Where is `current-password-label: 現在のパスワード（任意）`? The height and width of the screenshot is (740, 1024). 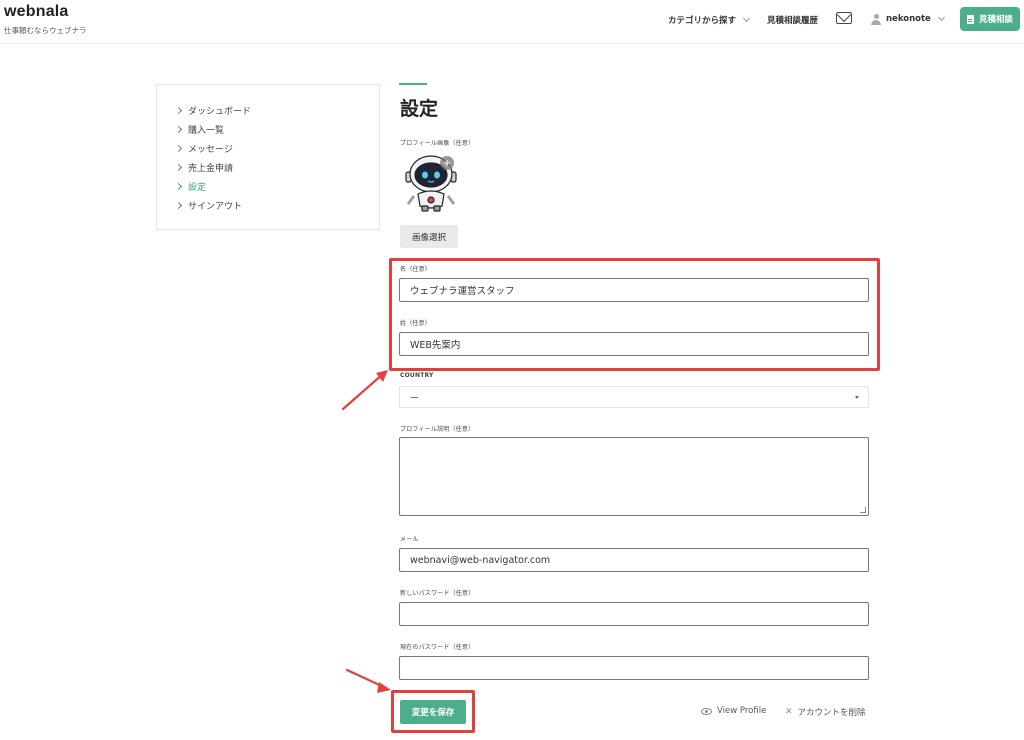
current-password-label: 現在のパスワード（任意） is located at coordinates (437, 647).